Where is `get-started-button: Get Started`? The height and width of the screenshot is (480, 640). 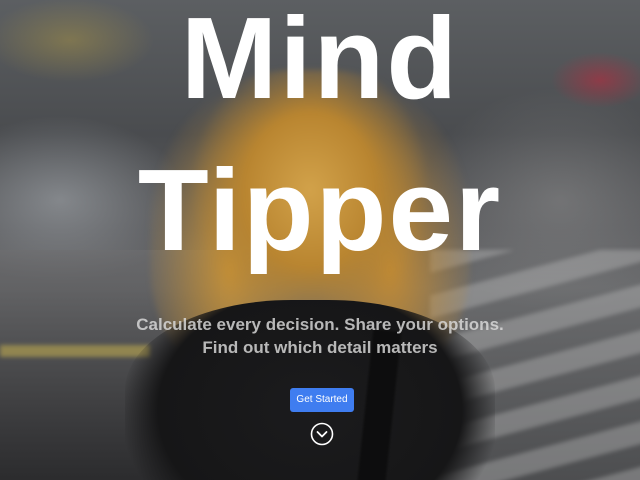 get-started-button: Get Started is located at coordinates (322, 400).